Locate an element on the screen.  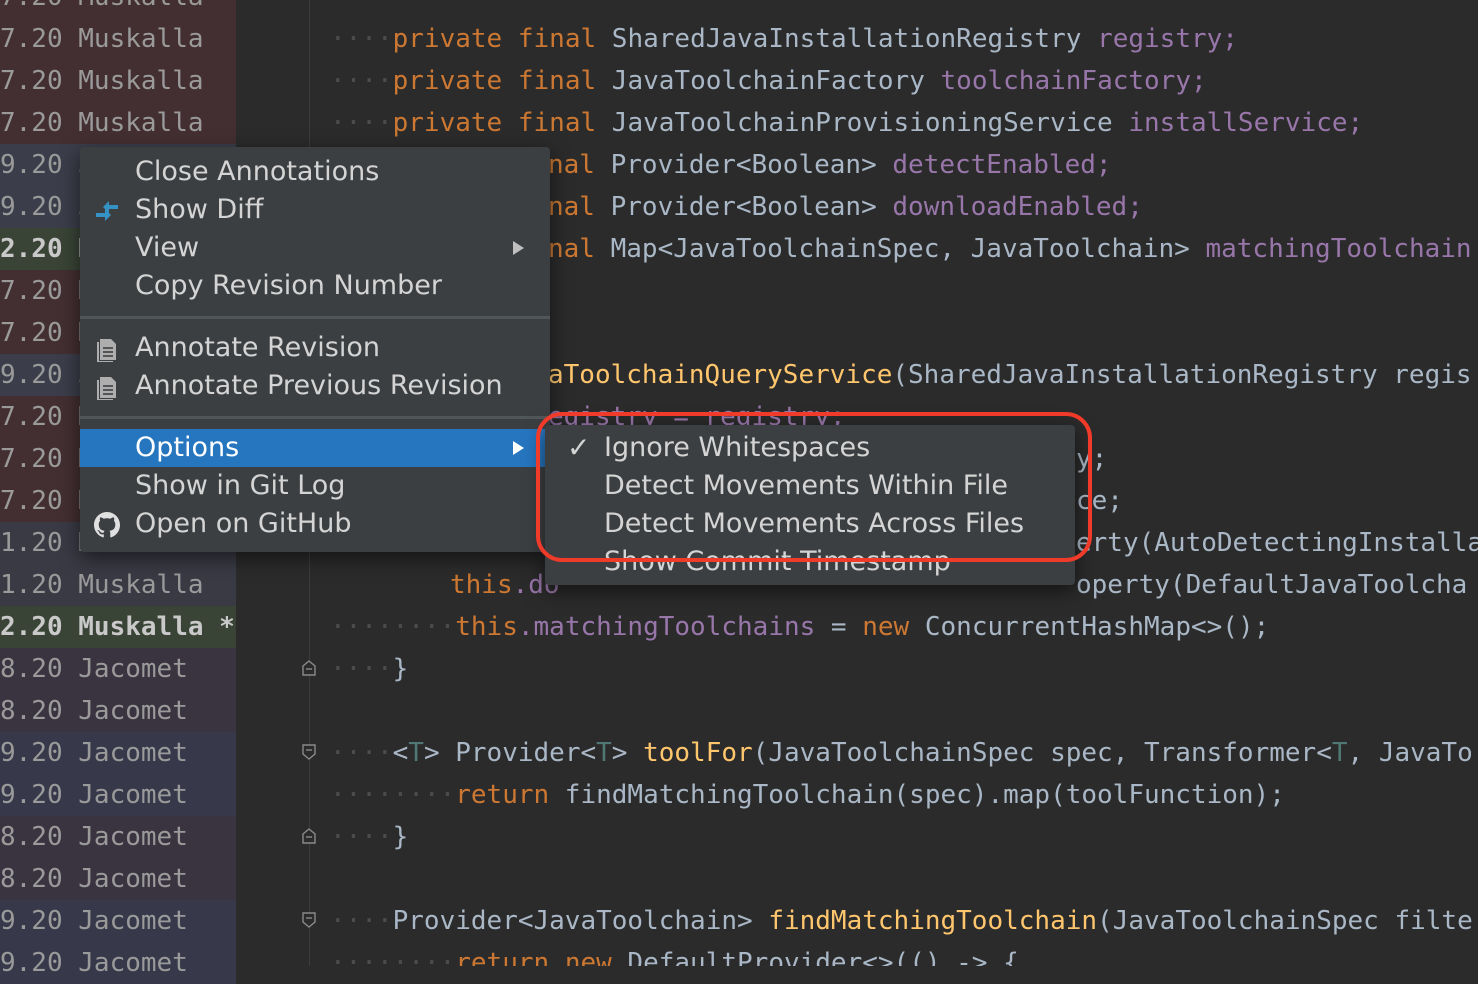
code-line: nal Provider<Boolean> downloadEnabled; is located at coordinates (845, 207).